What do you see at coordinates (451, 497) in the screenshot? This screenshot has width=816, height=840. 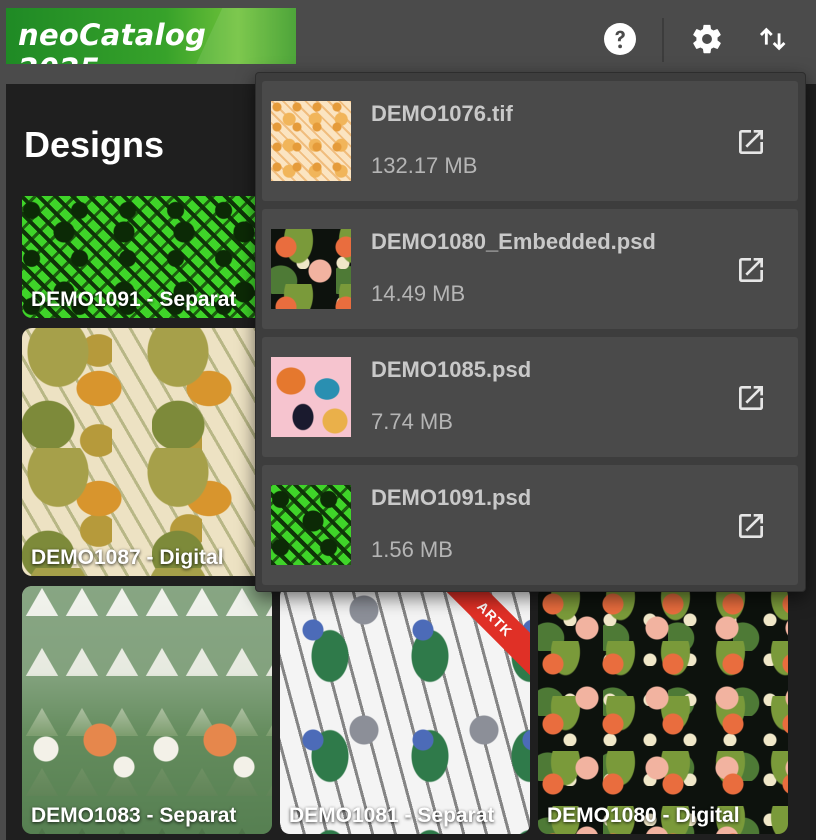 I see `file-name: DEMO1091.psd` at bounding box center [451, 497].